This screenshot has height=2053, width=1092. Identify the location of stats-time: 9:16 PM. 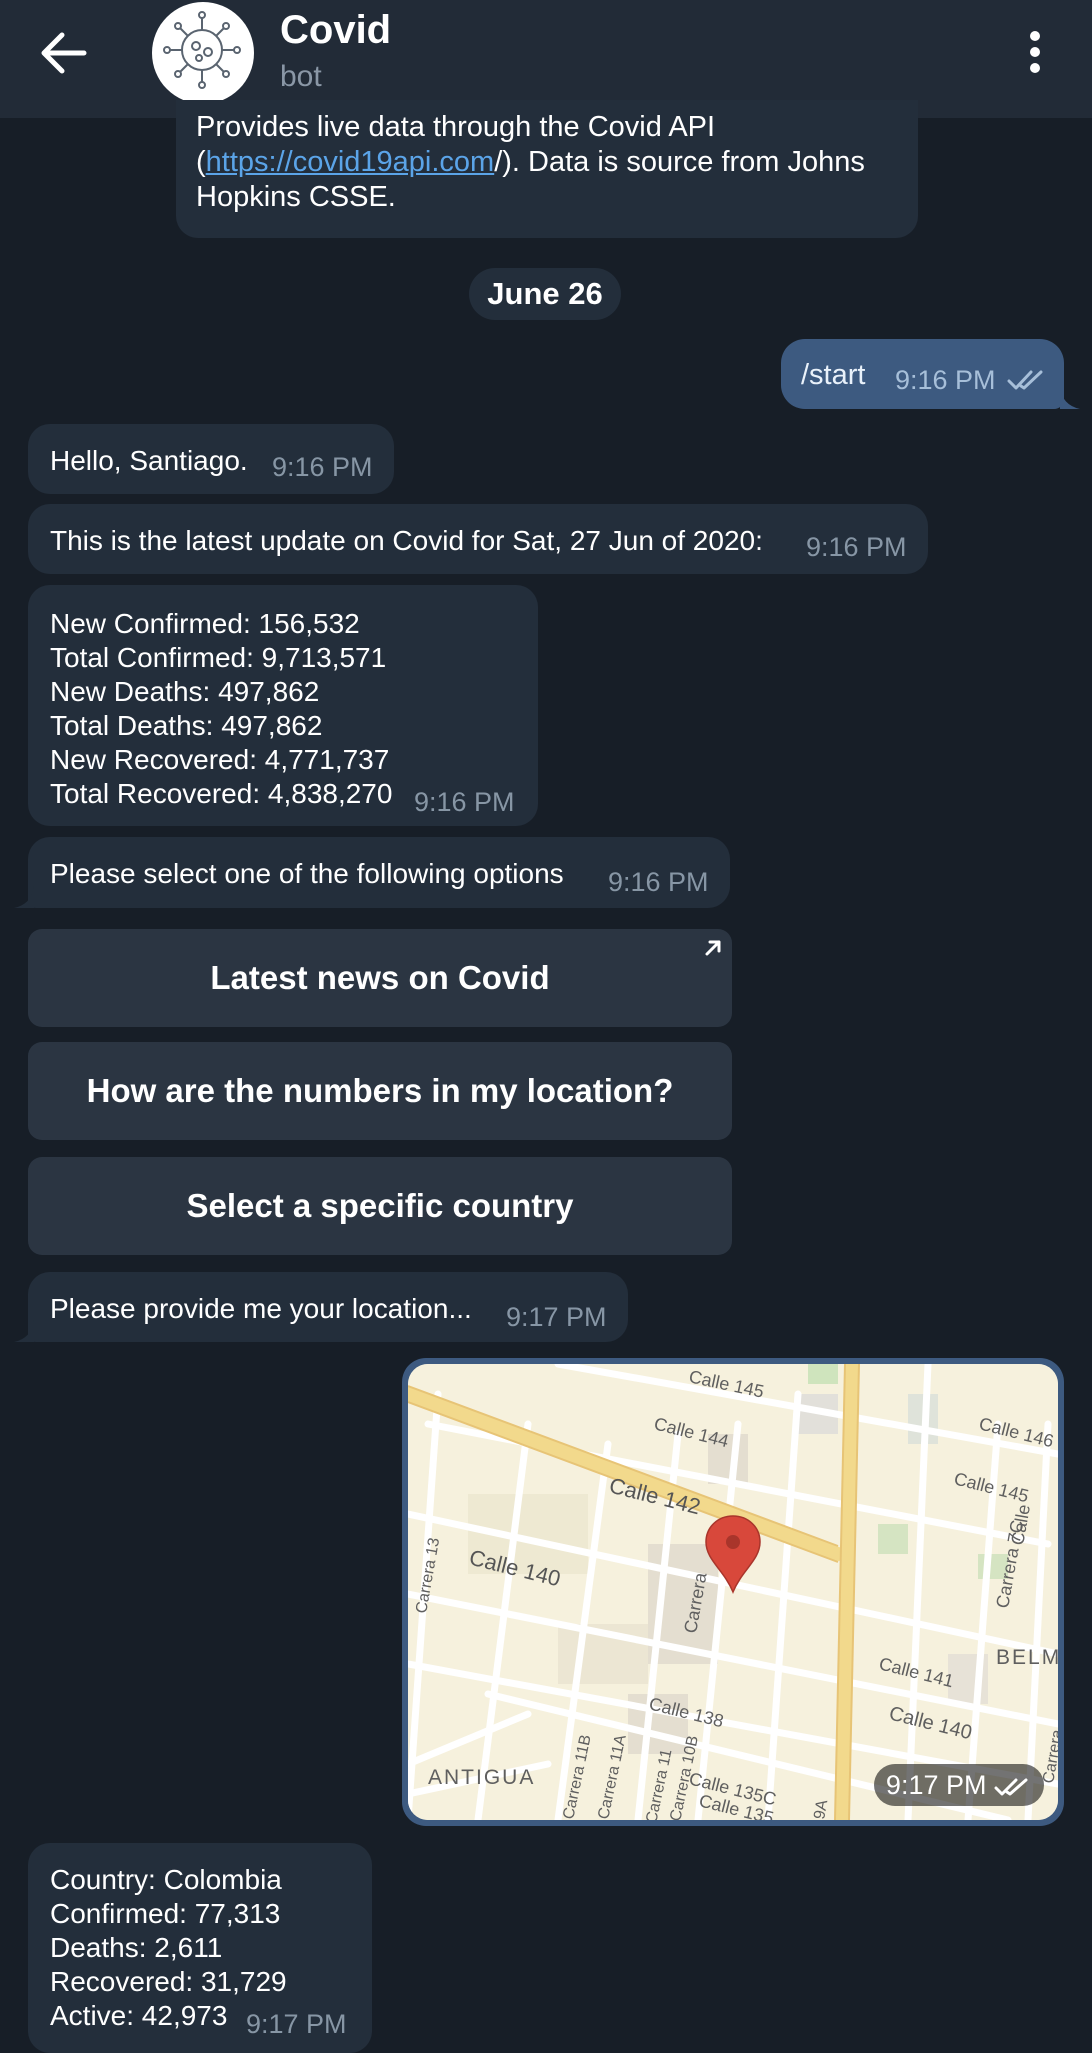
(464, 802).